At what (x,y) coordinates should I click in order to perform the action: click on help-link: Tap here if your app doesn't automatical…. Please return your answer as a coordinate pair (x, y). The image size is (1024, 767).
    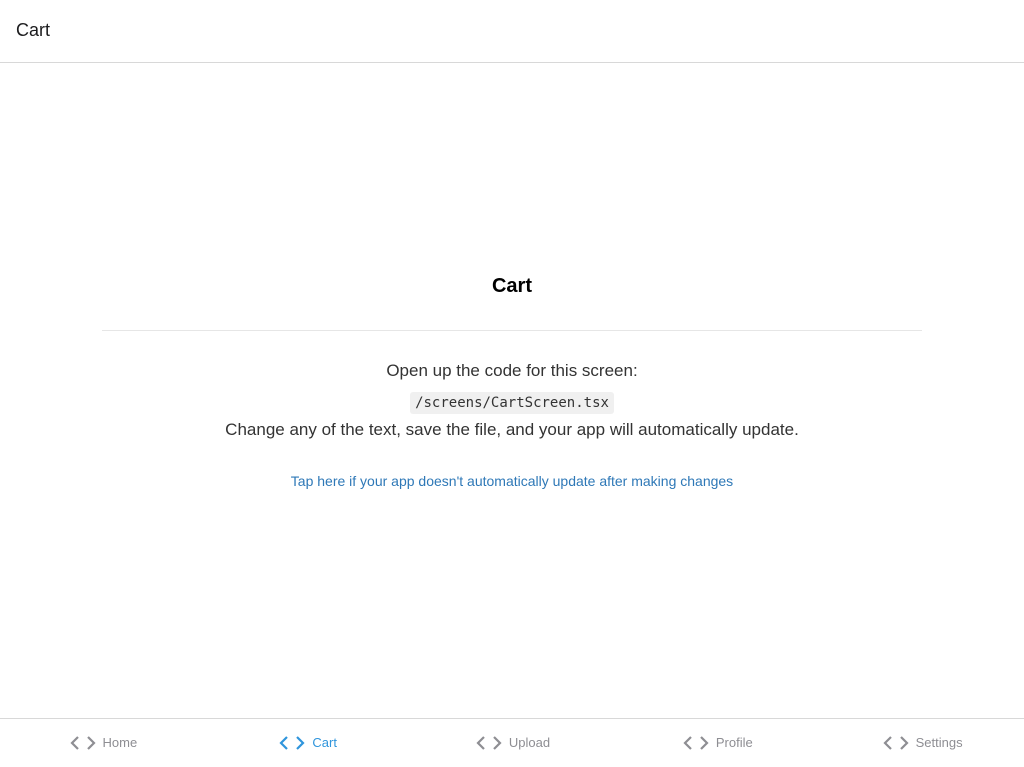
    Looking at the image, I should click on (512, 481).